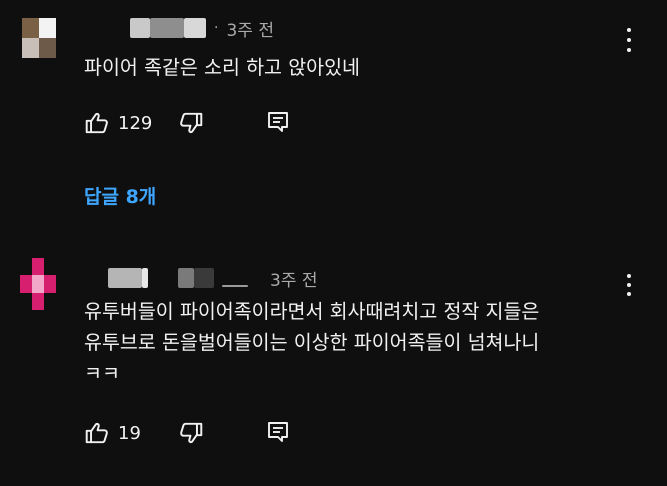  I want to click on comment-actions: 19, so click(186, 433).